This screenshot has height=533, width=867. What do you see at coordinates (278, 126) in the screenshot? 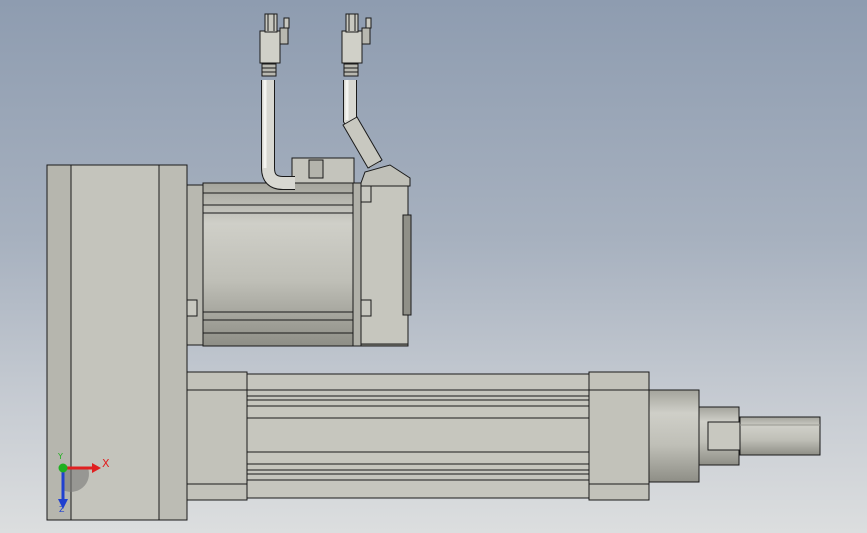
I see `power-cable` at bounding box center [278, 126].